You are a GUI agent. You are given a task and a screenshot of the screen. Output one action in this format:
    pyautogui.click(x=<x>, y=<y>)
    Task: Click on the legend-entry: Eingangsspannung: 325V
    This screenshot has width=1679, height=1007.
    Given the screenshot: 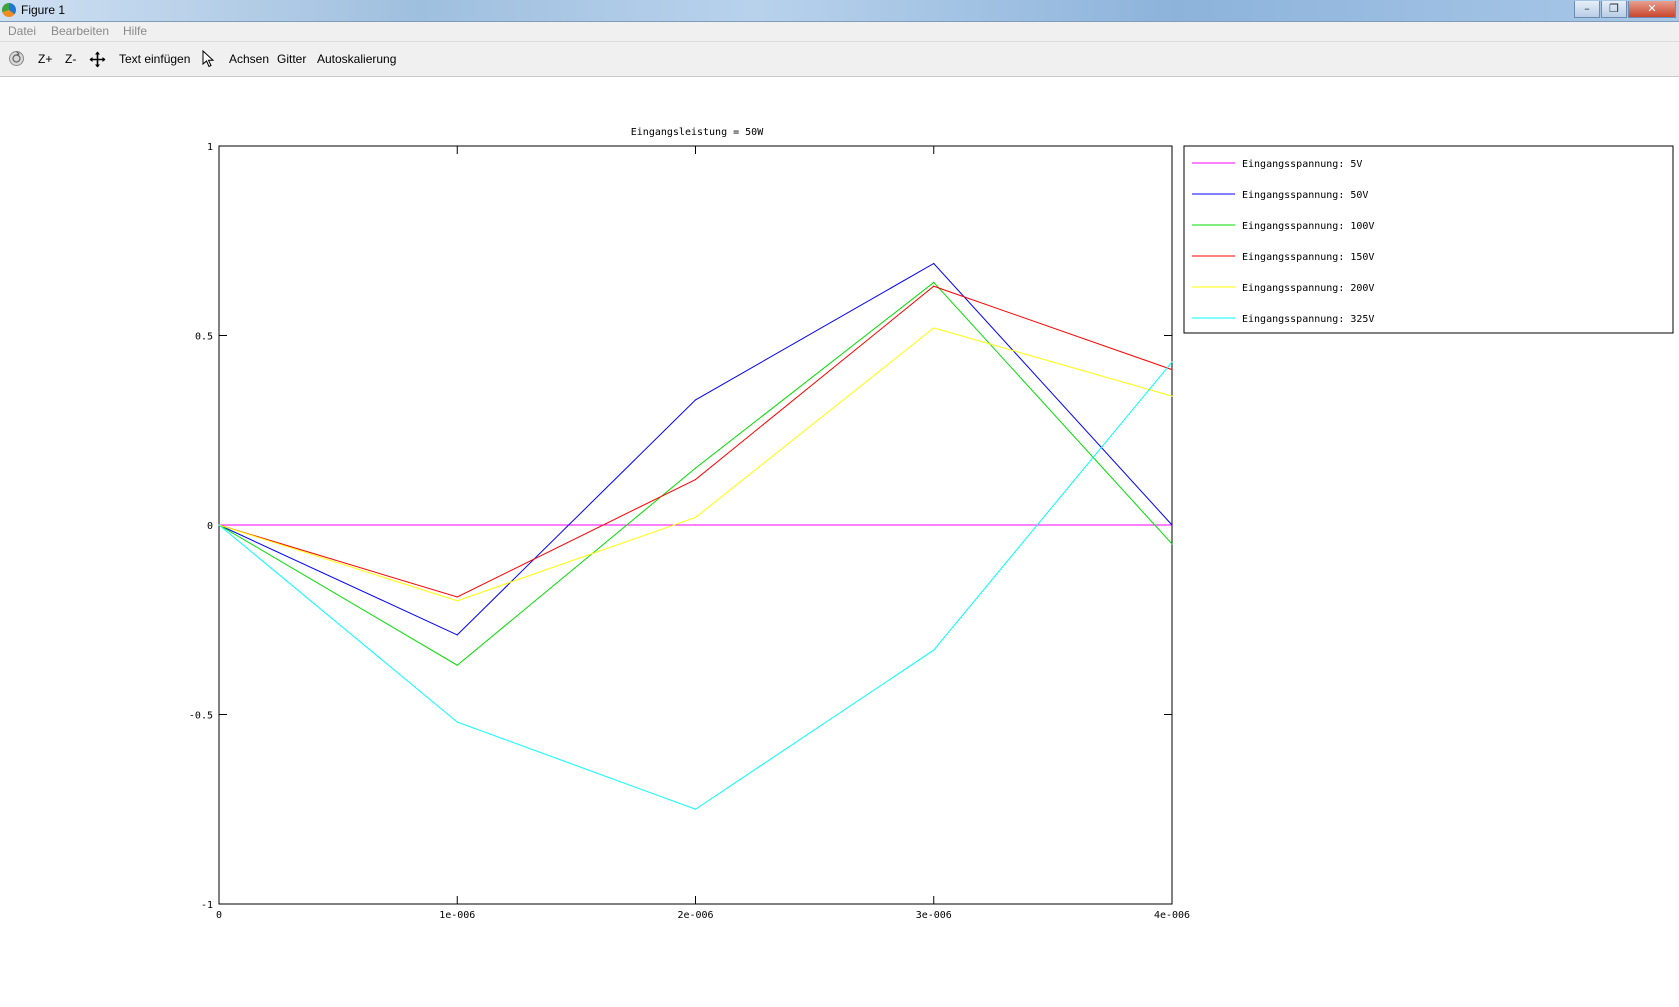 What is the action you would take?
    pyautogui.click(x=1308, y=319)
    